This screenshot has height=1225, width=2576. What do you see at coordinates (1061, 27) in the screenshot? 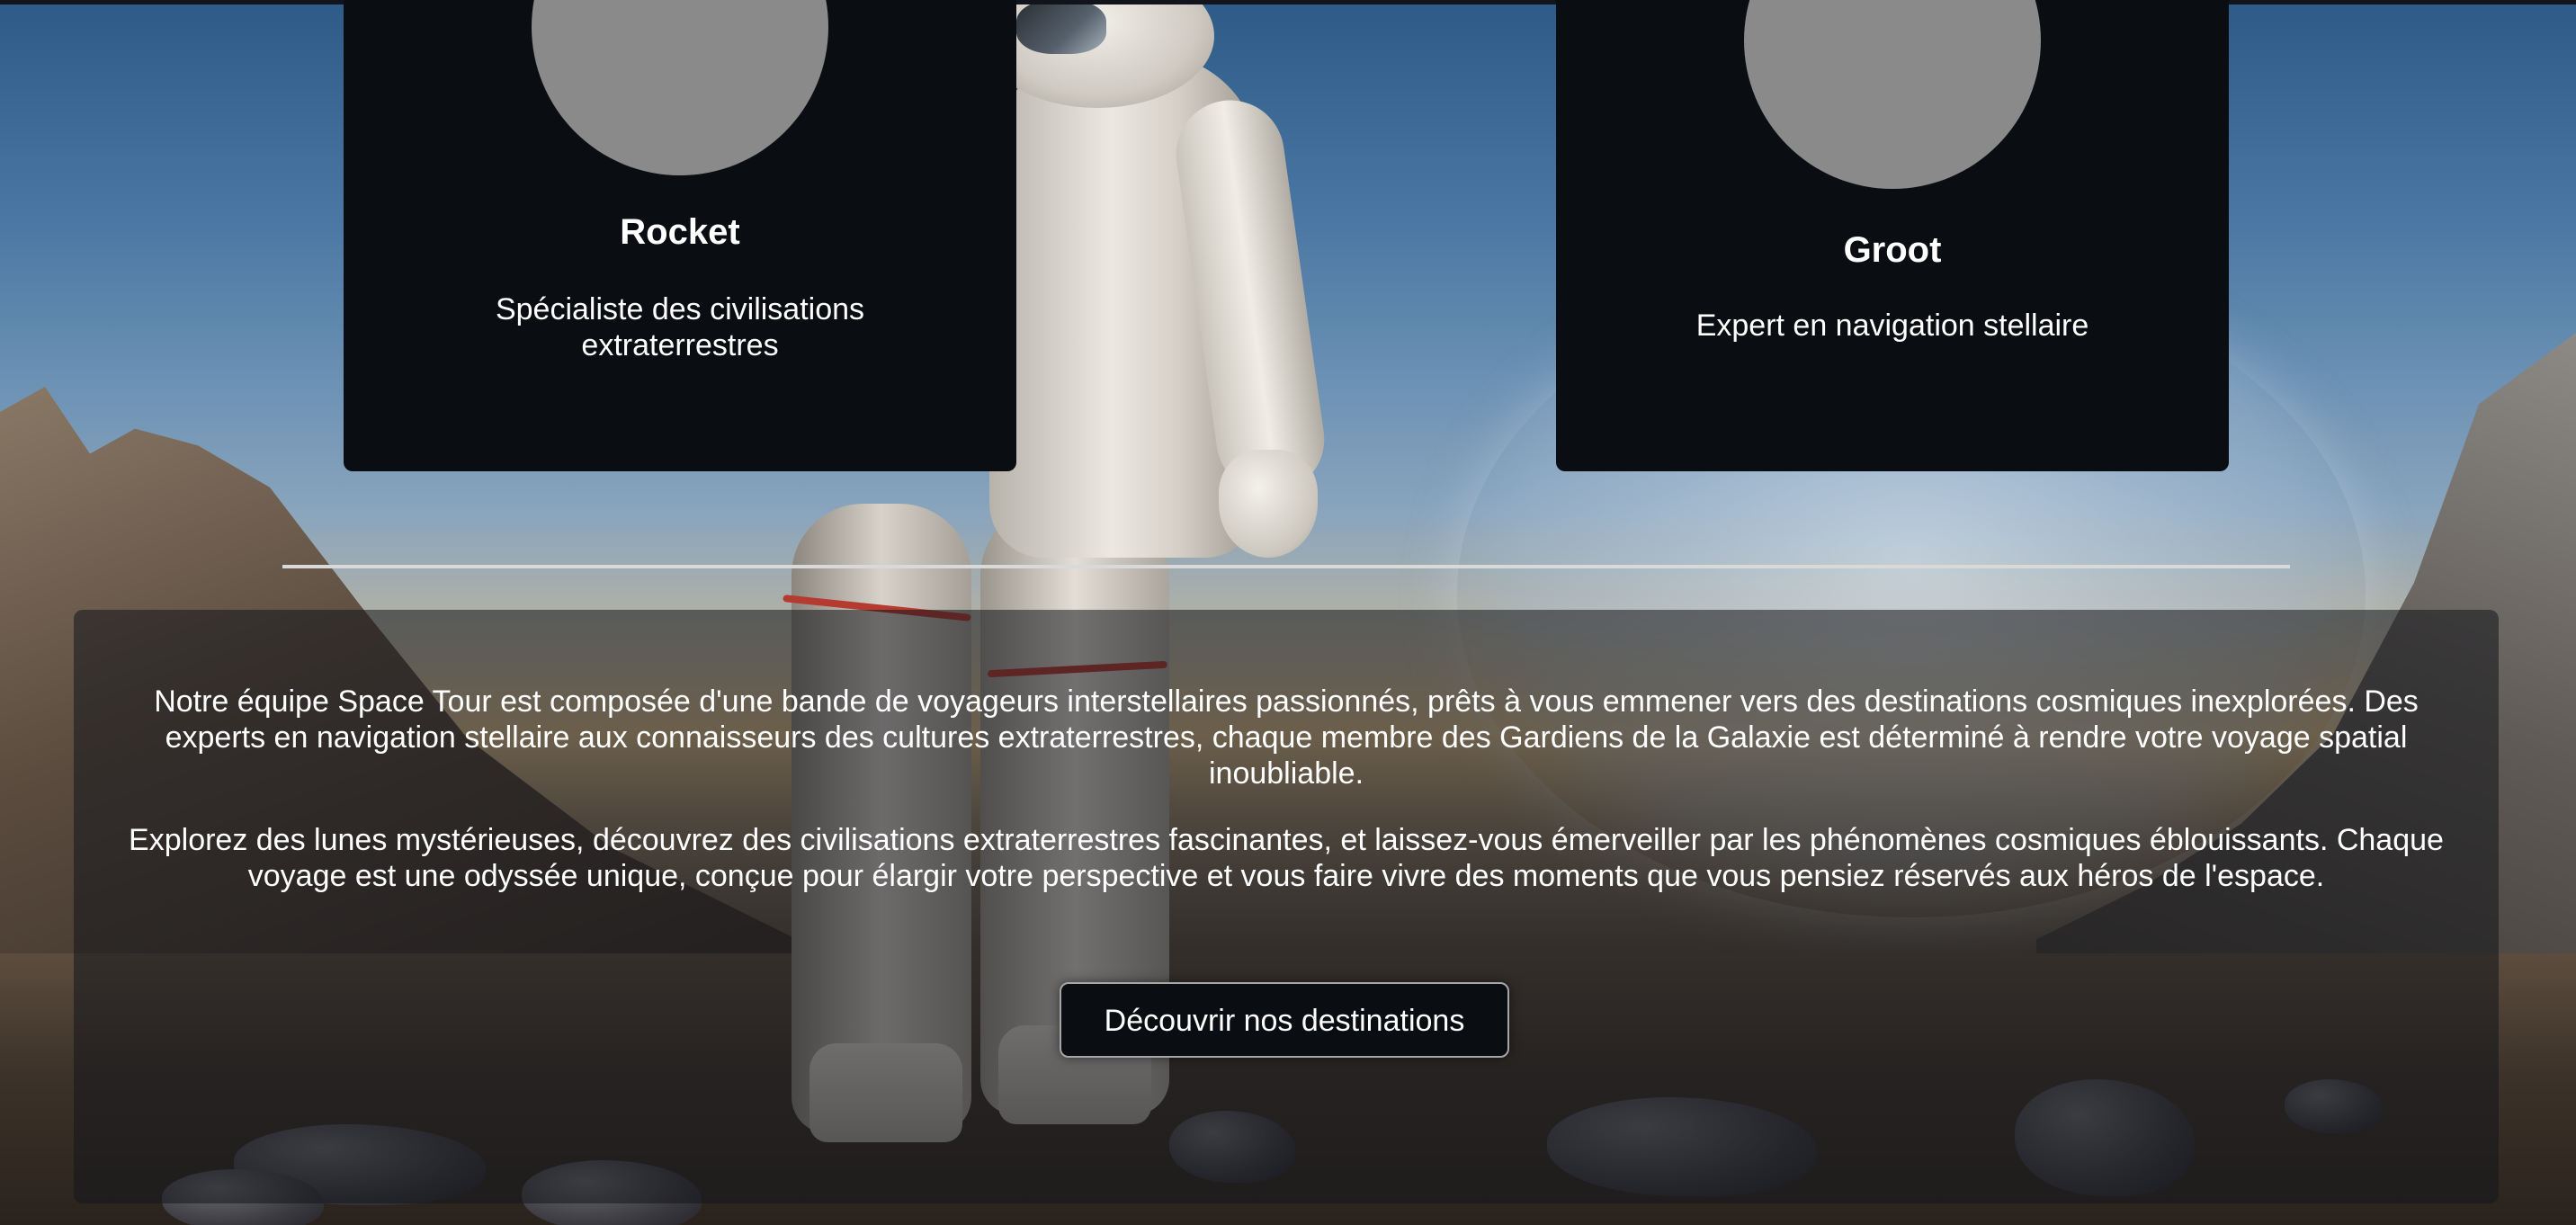
I see `astronaut-visor` at bounding box center [1061, 27].